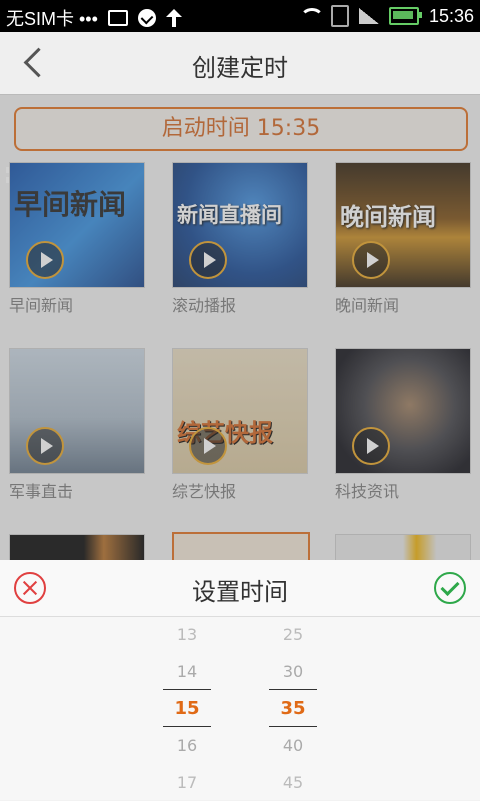  Describe the element at coordinates (241, 129) in the screenshot. I see `start-time-button: 启动时间 15:35` at that location.